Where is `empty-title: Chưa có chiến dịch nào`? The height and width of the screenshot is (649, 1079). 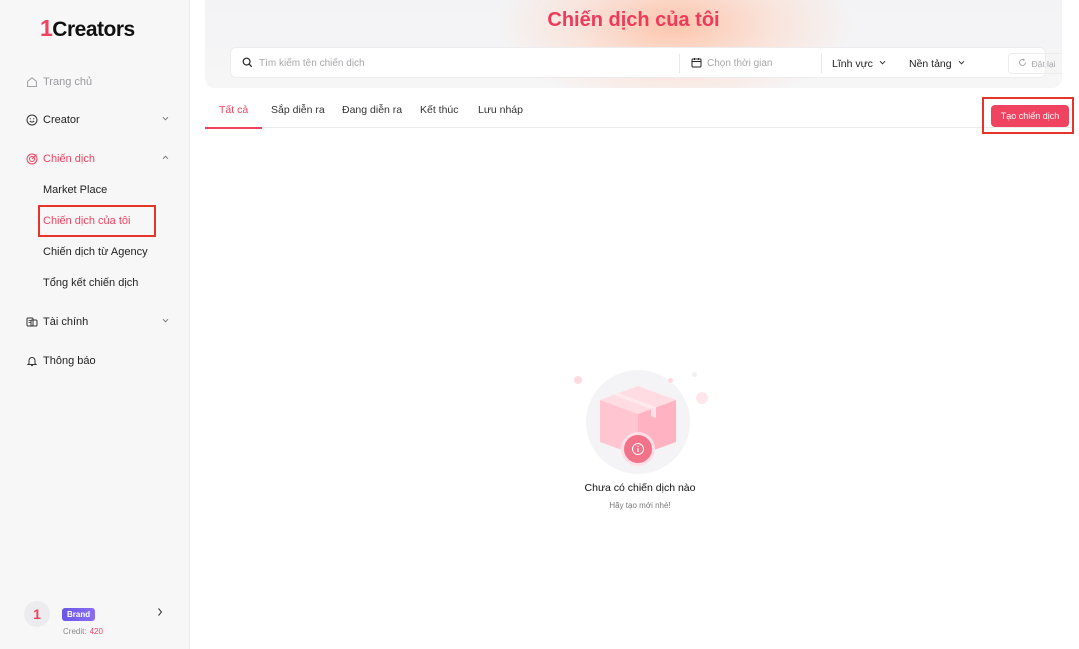 empty-title: Chưa có chiến dịch nào is located at coordinates (640, 488).